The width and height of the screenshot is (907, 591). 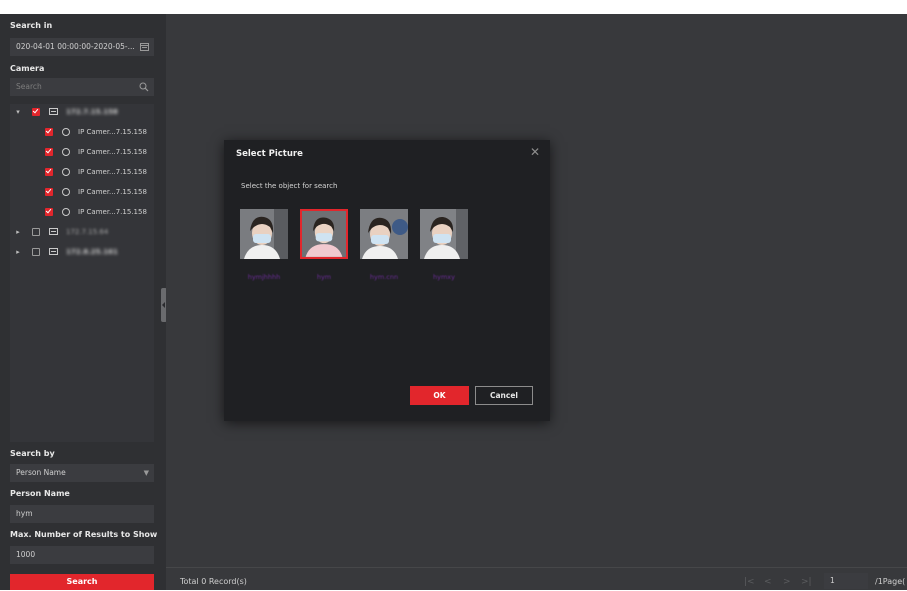 I want to click on picture-label: hymxy, so click(x=444, y=277).